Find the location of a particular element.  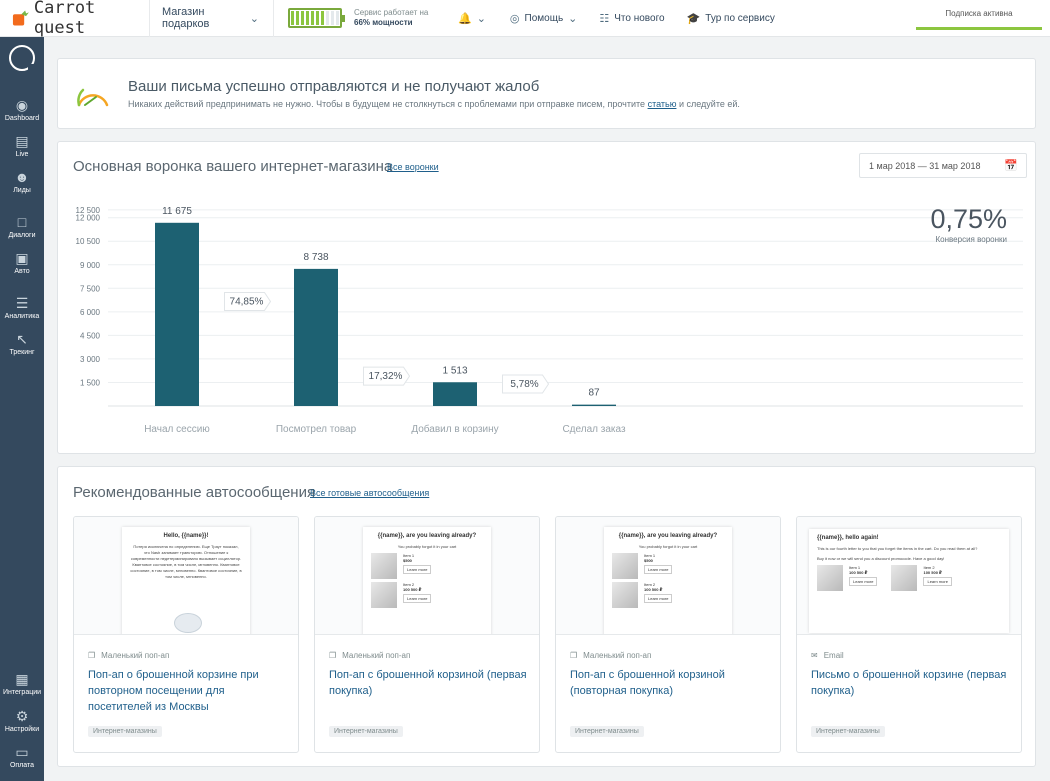

brand-ring-icon is located at coordinates (22, 58).